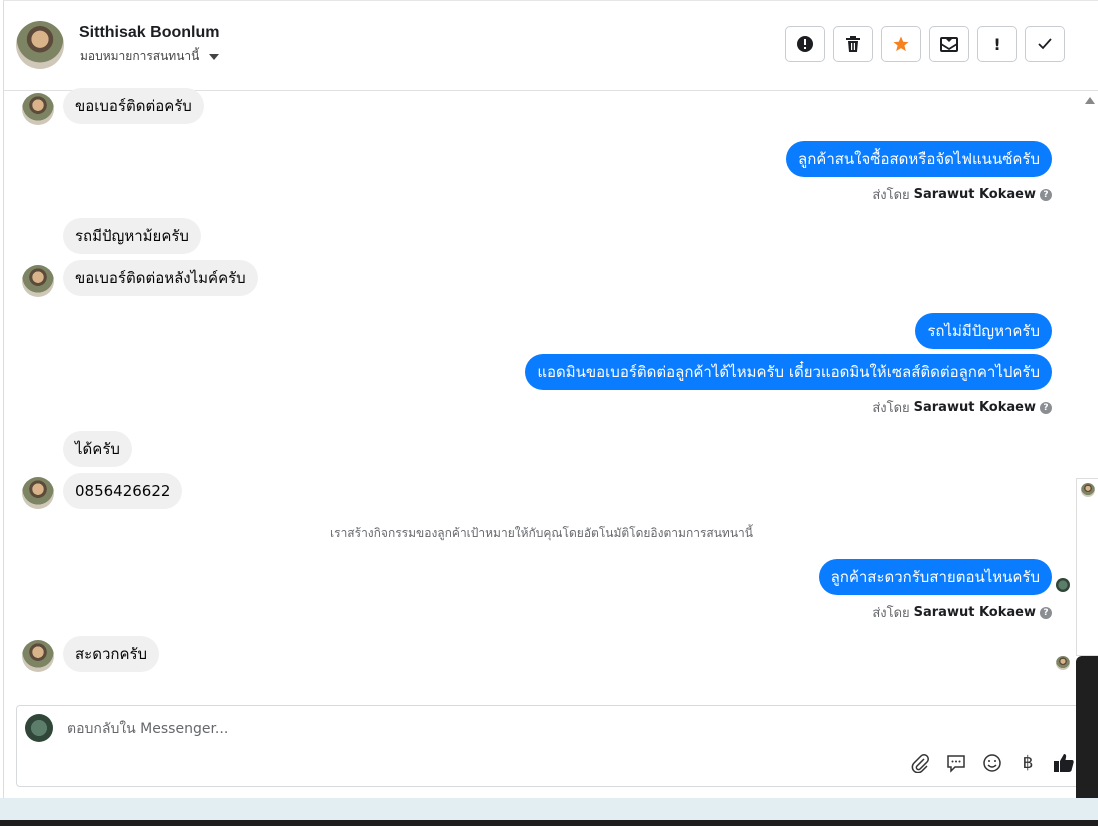 The image size is (1098, 826). Describe the element at coordinates (39, 728) in the screenshot. I see `page-avatar` at that location.